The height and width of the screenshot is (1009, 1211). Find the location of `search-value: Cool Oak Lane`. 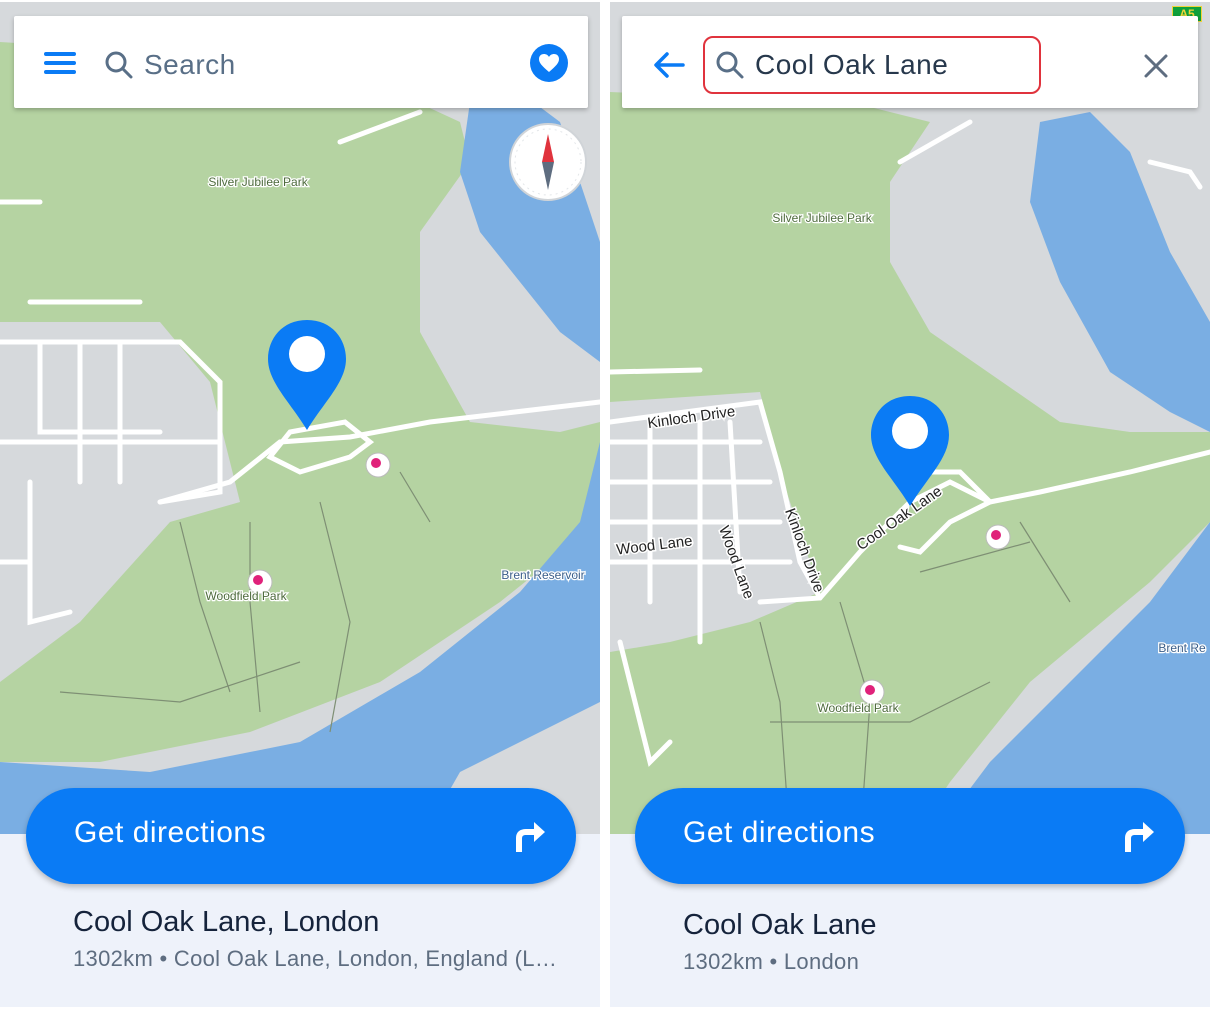

search-value: Cool Oak Lane is located at coordinates (852, 64).